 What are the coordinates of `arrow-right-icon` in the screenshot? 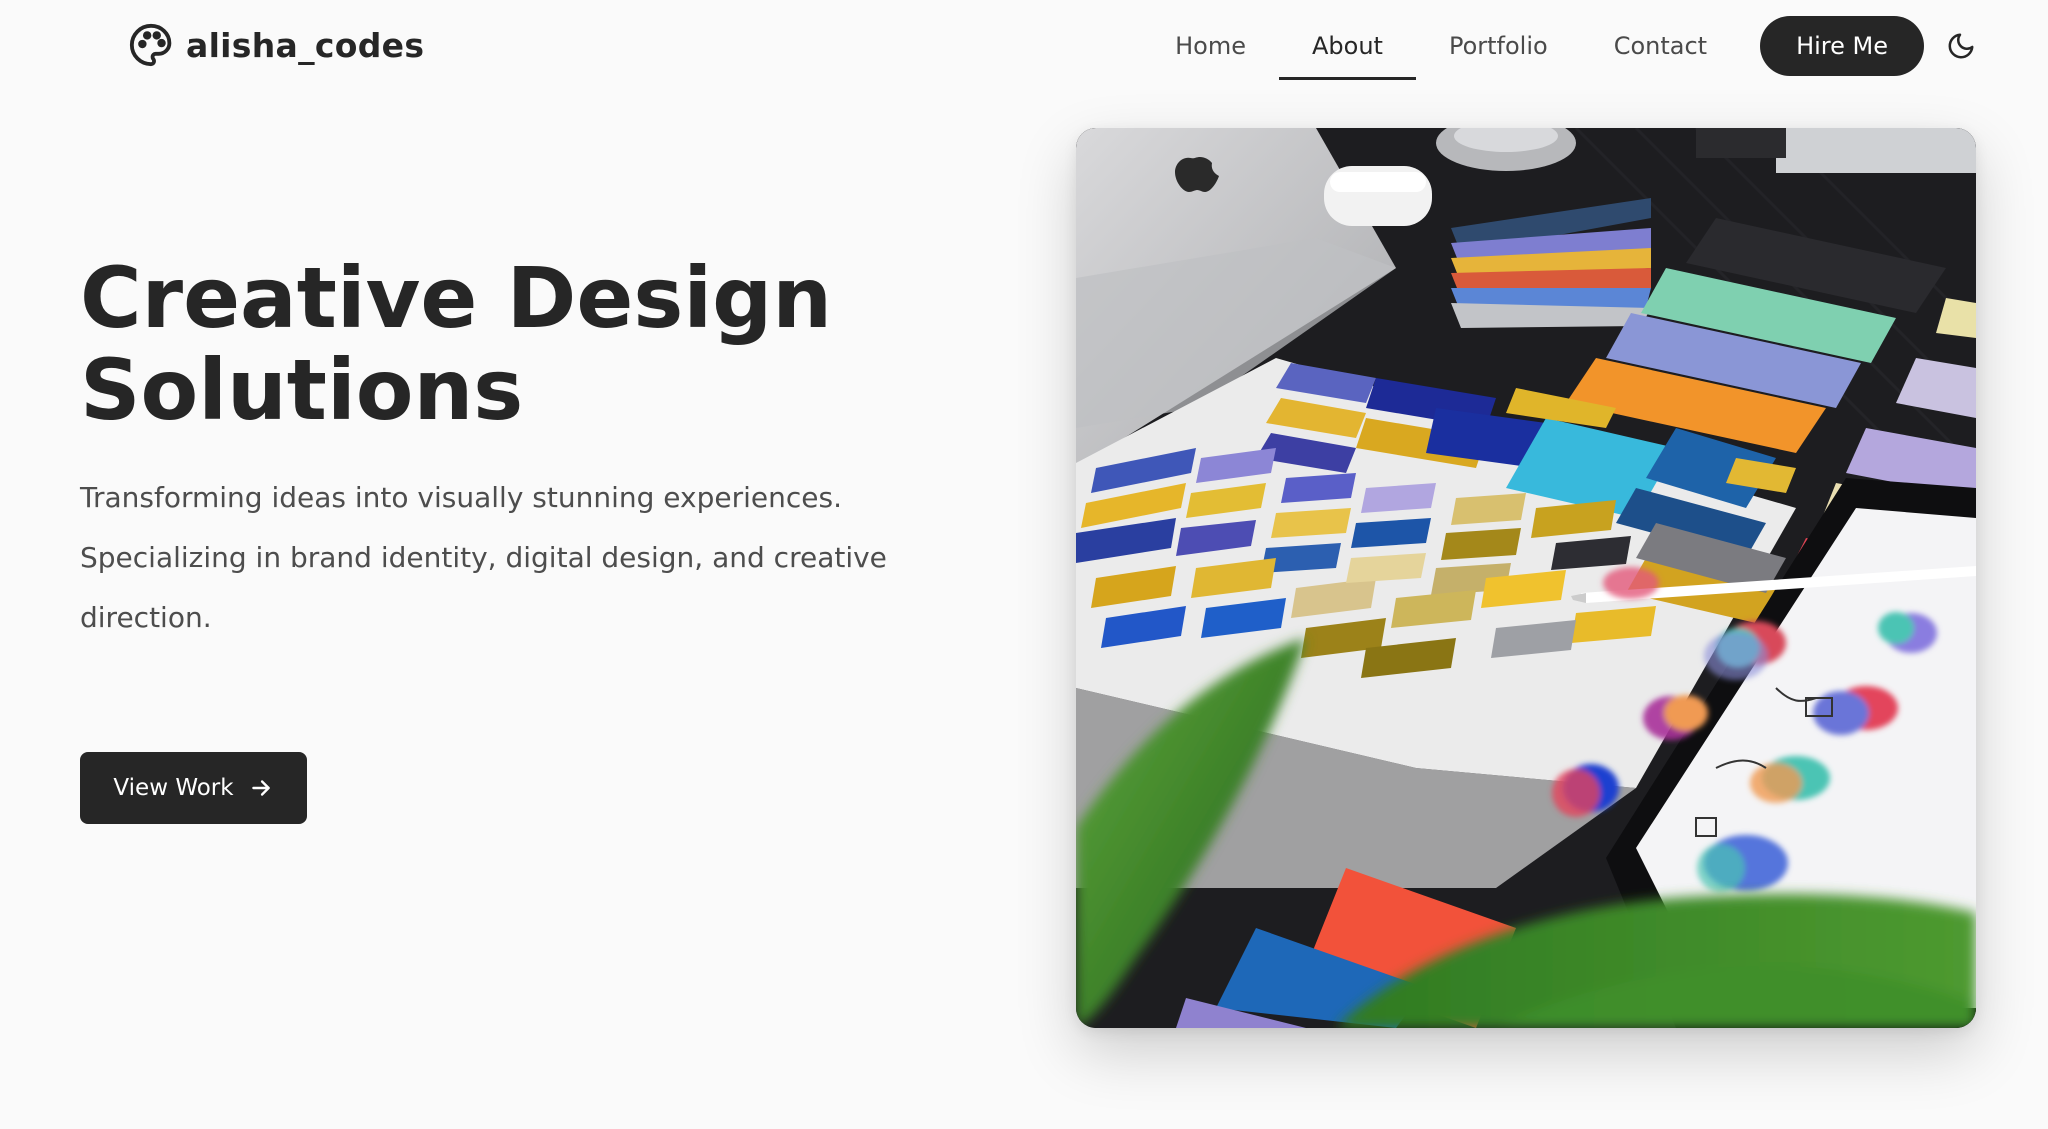 It's located at (261, 788).